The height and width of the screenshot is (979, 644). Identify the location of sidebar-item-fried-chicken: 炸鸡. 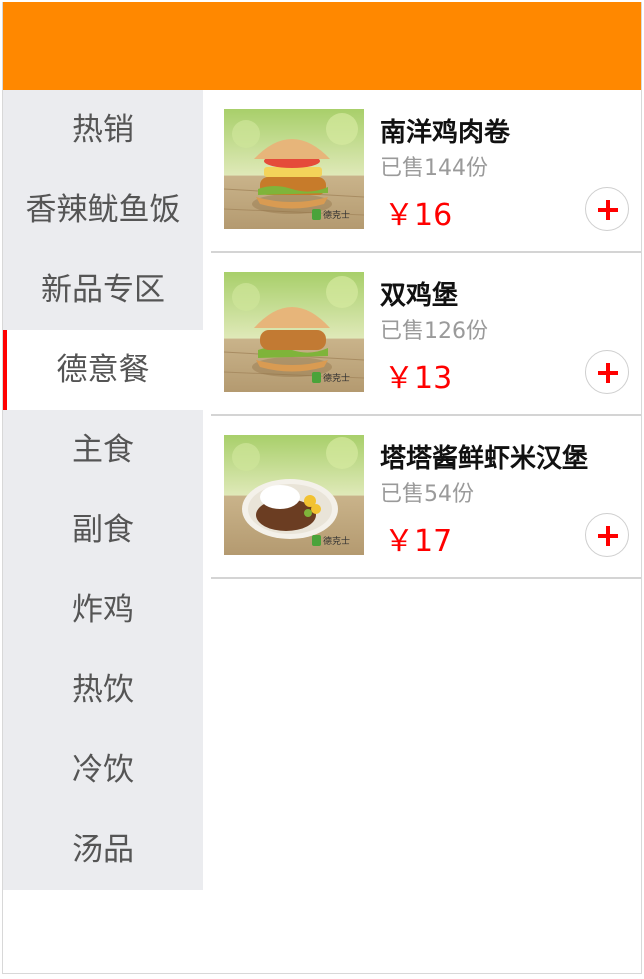
(103, 610).